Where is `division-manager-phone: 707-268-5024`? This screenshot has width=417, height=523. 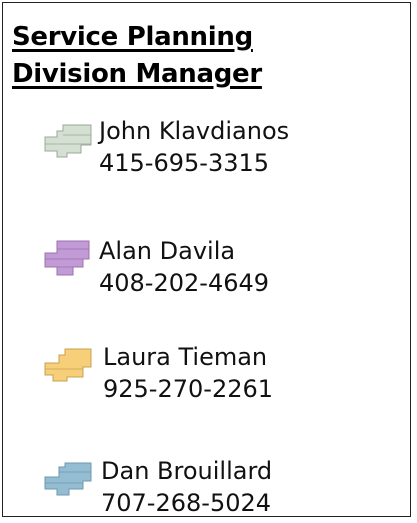 division-manager-phone: 707-268-5024 is located at coordinates (186, 503).